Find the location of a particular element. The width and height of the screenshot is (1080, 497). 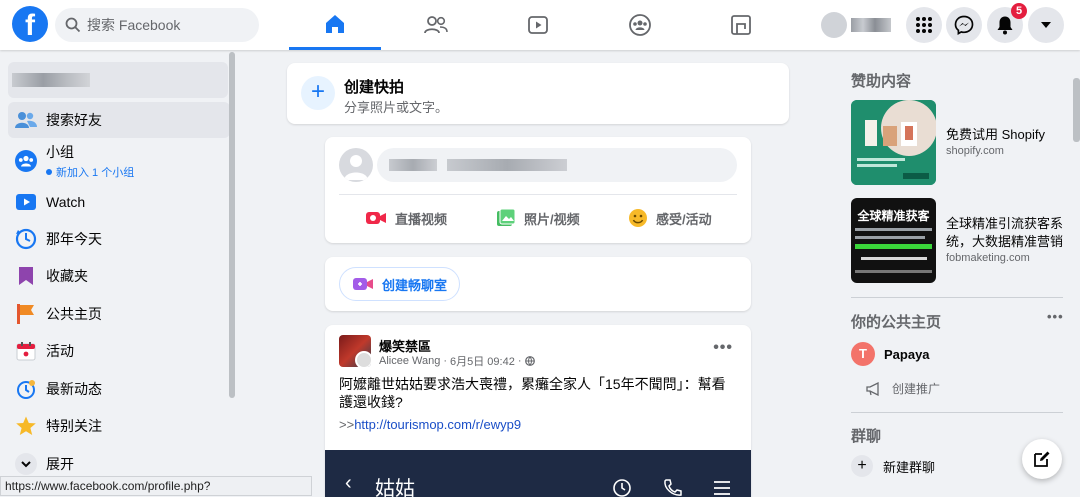

search-box is located at coordinates (157, 25).